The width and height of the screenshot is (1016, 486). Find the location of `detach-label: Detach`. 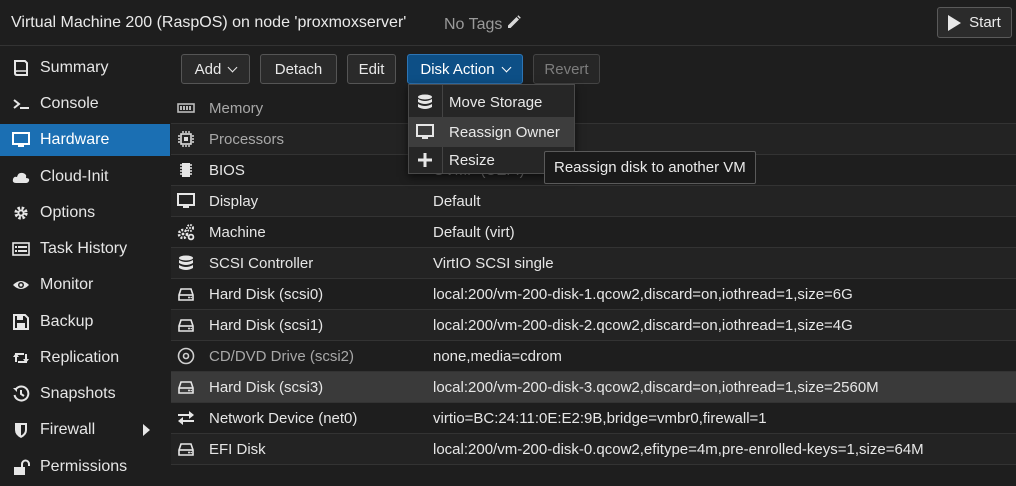

detach-label: Detach is located at coordinates (298, 69).